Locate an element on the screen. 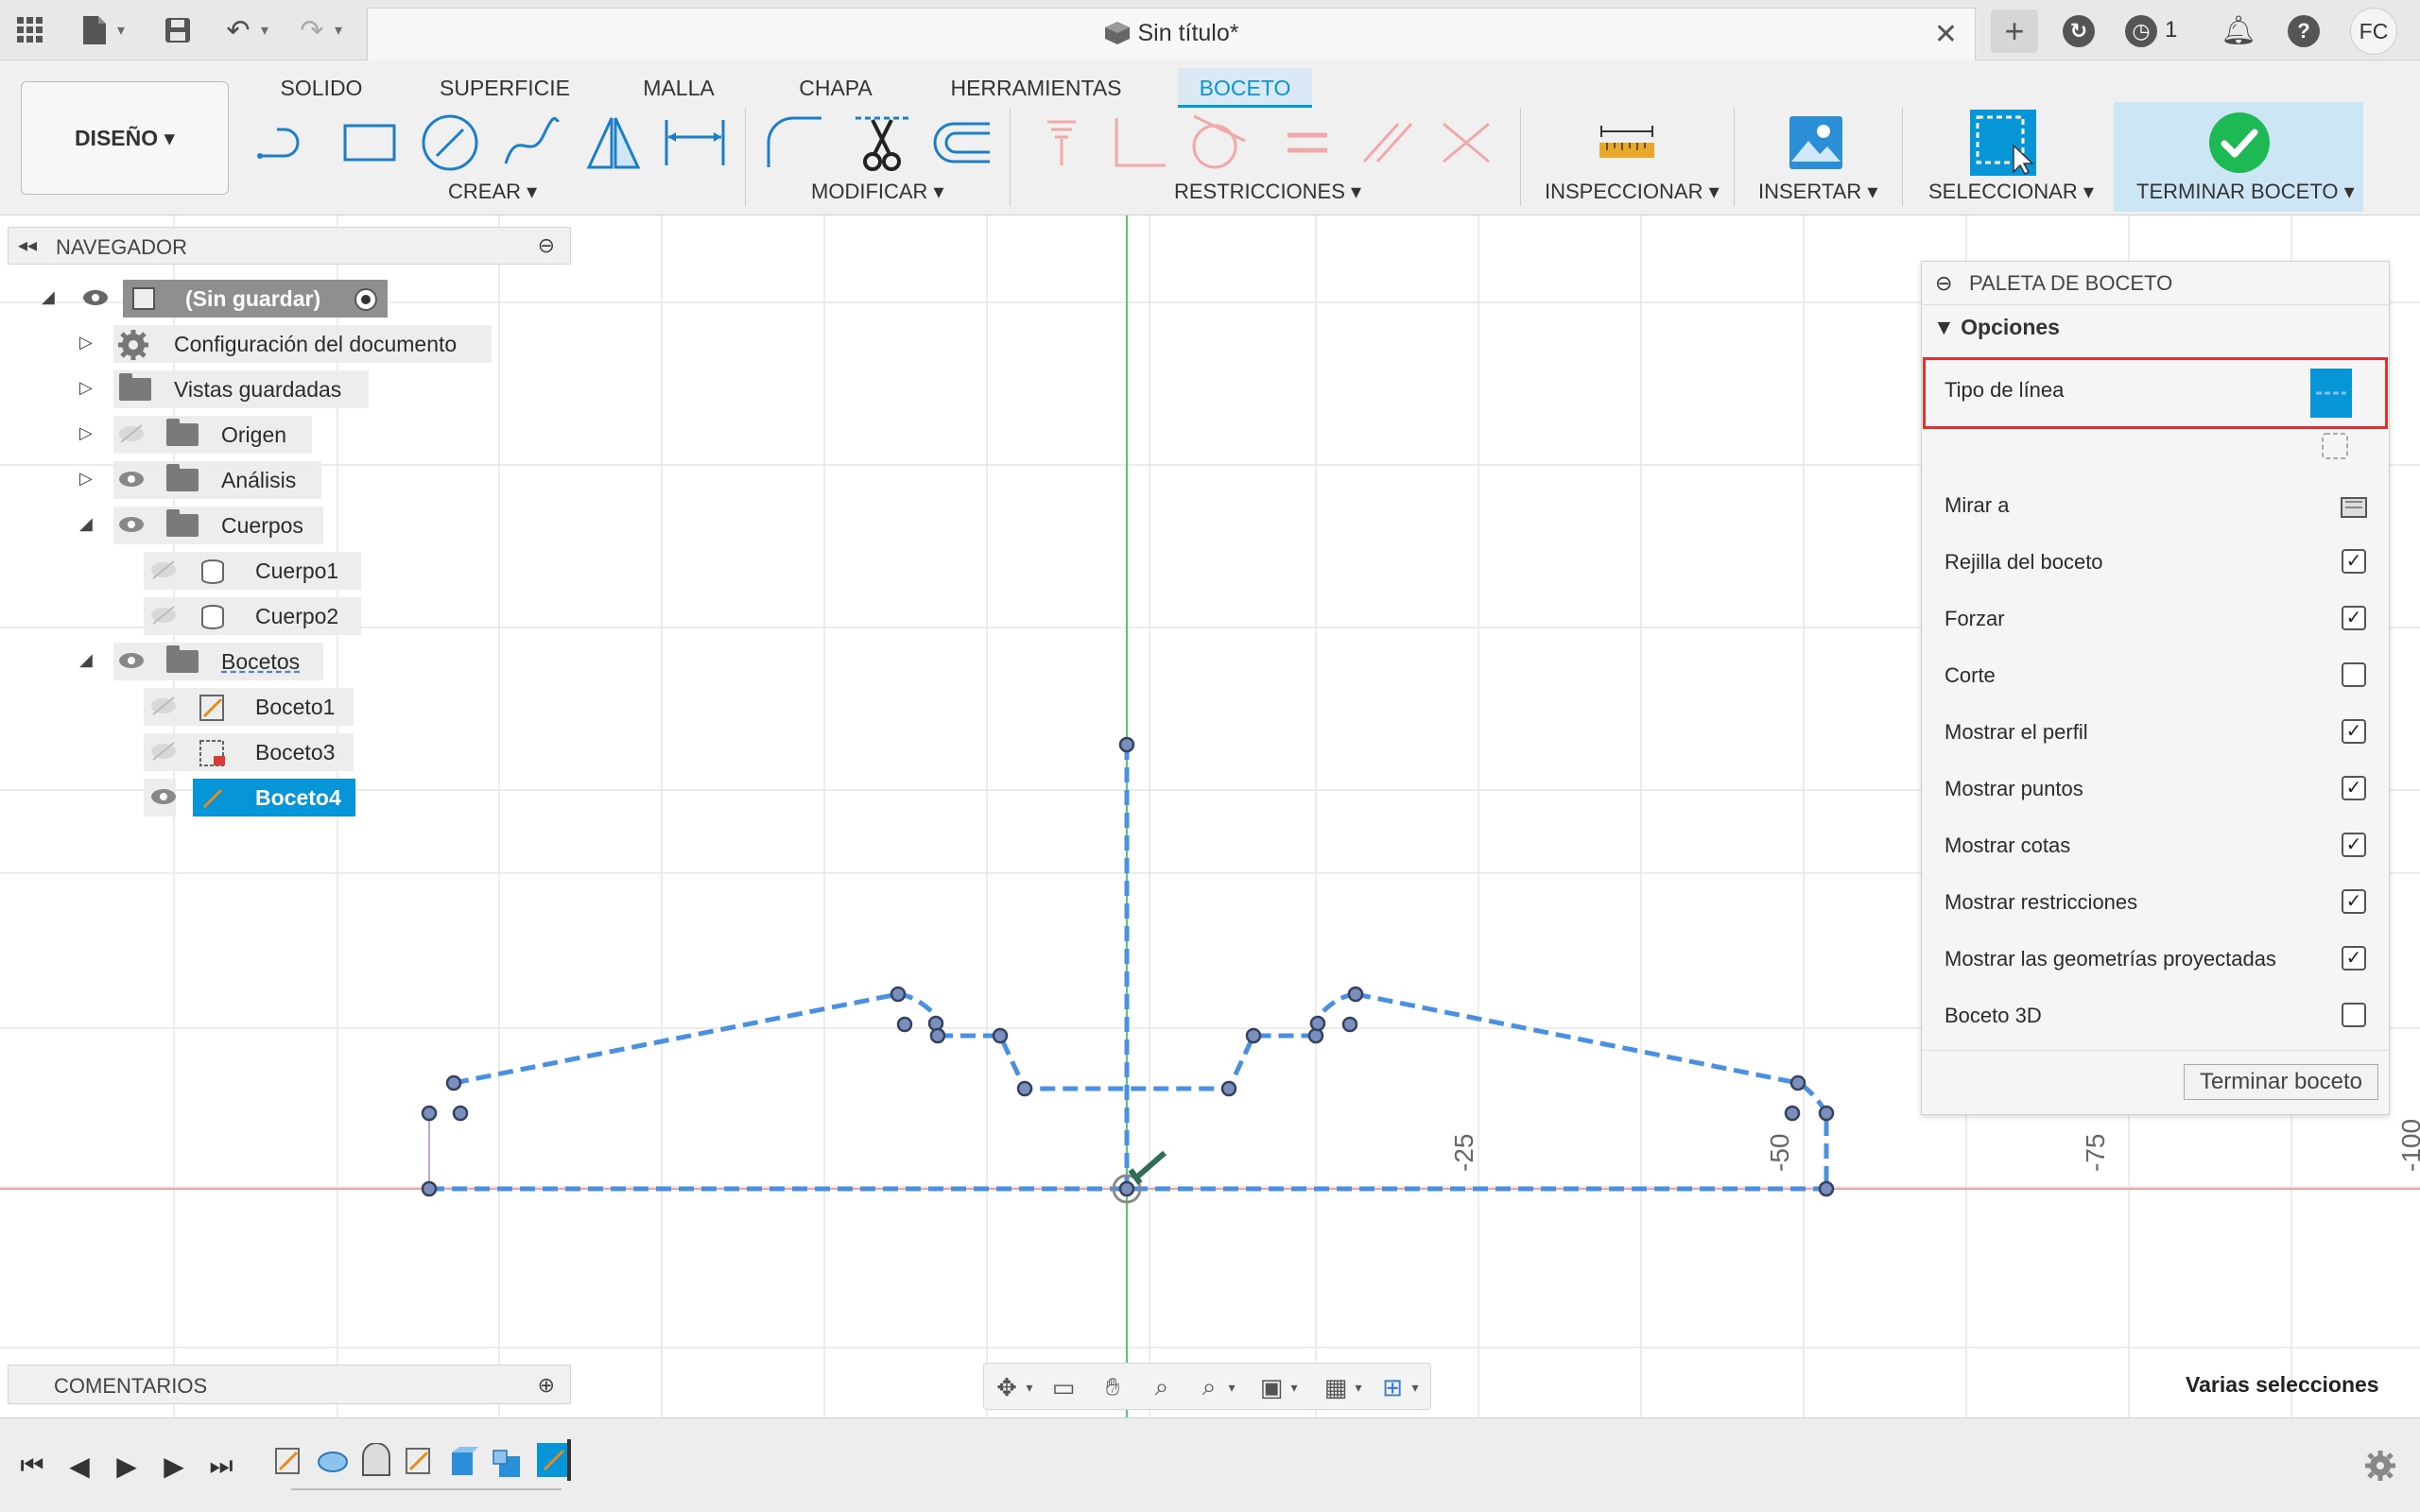 This screenshot has height=1512, width=2420. fillet-tool-icon is located at coordinates (795, 143).